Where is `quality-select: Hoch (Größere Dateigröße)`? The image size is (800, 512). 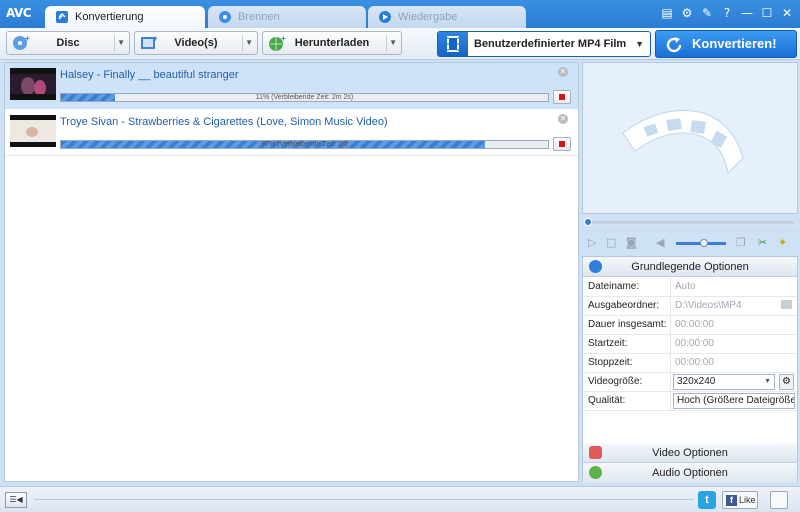
quality-select: Hoch (Größere Dateigröße) is located at coordinates (734, 401).